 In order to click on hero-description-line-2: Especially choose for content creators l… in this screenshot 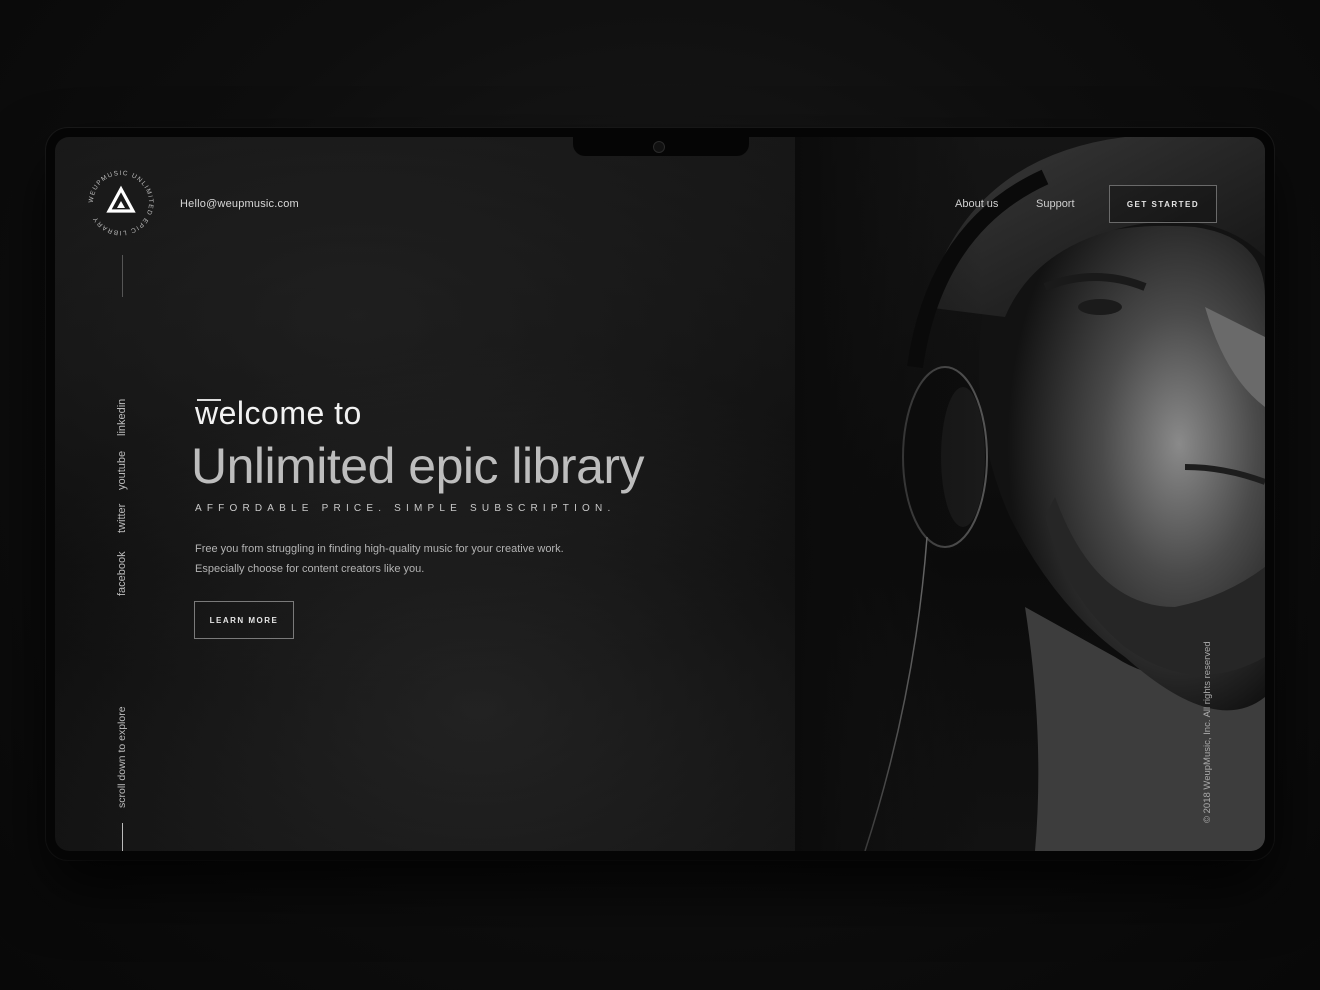, I will do `click(310, 569)`.